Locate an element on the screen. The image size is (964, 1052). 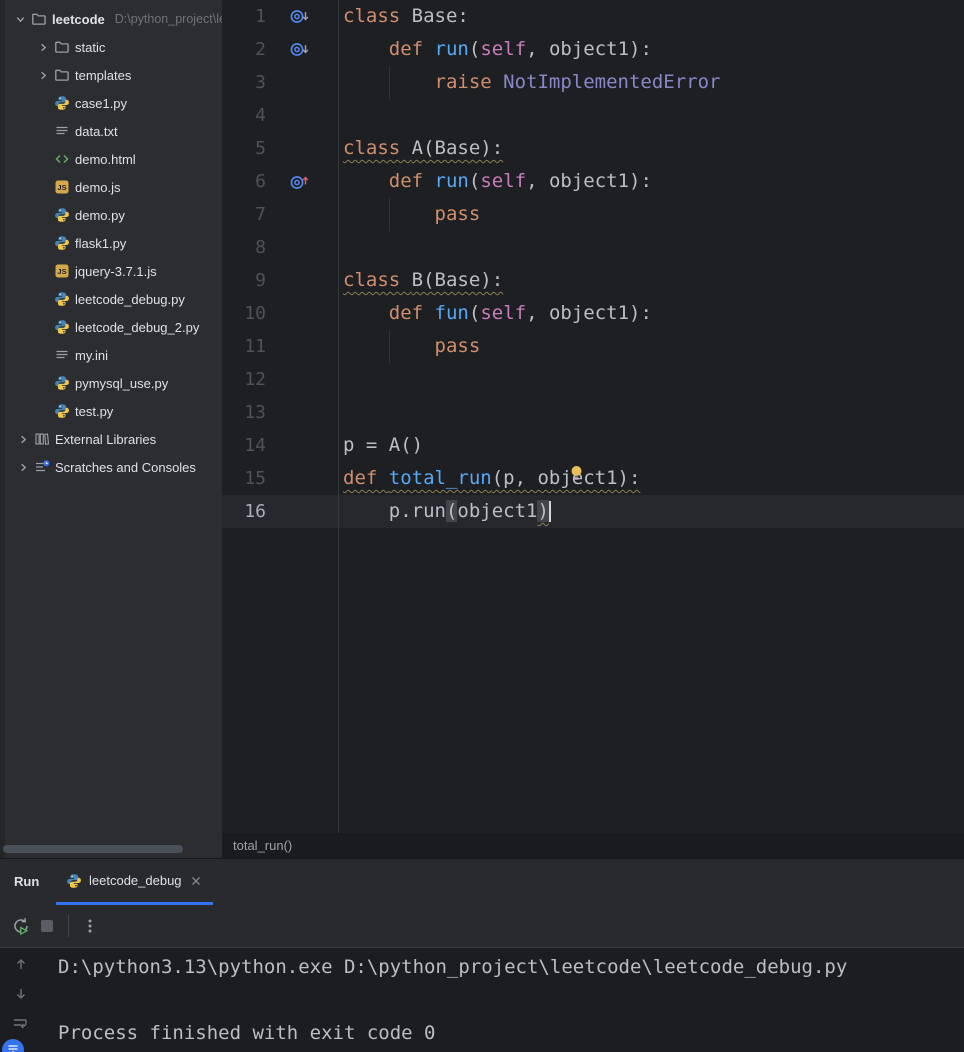
more-options-button is located at coordinates (90, 926).